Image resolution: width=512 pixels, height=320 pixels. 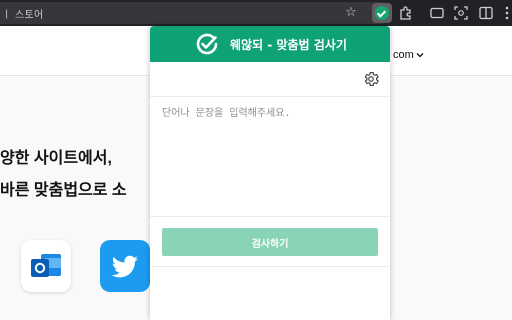 What do you see at coordinates (486, 13) in the screenshot?
I see `sidebar-icon` at bounding box center [486, 13].